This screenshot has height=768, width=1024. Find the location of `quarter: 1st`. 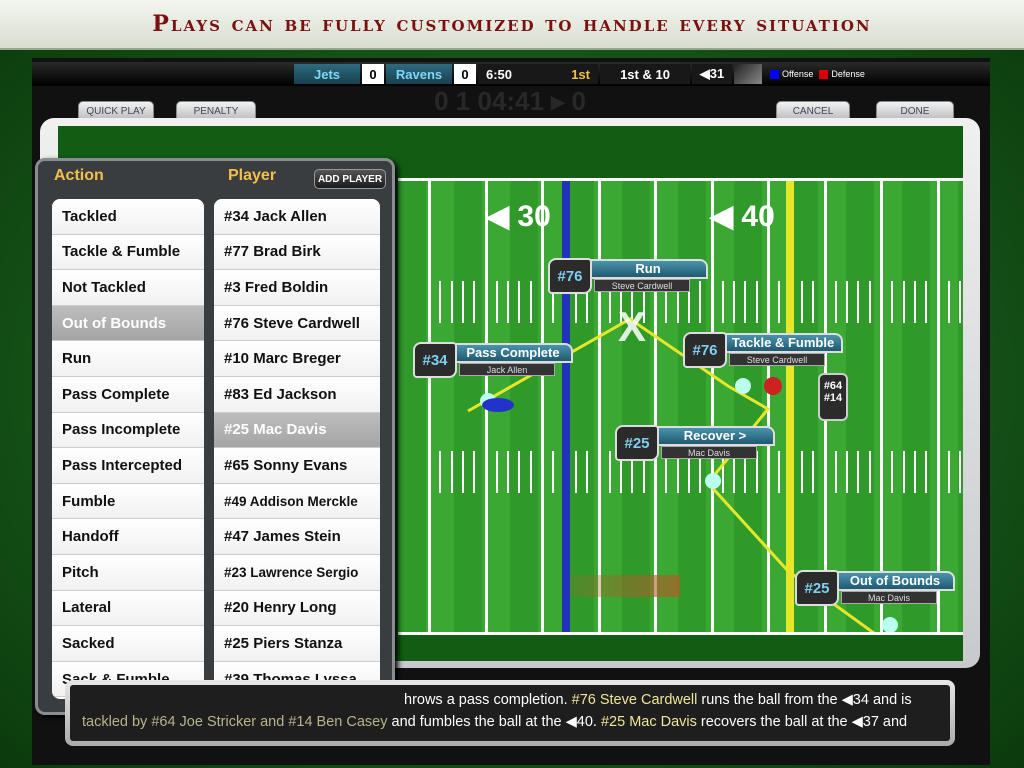

quarter: 1st is located at coordinates (580, 74).